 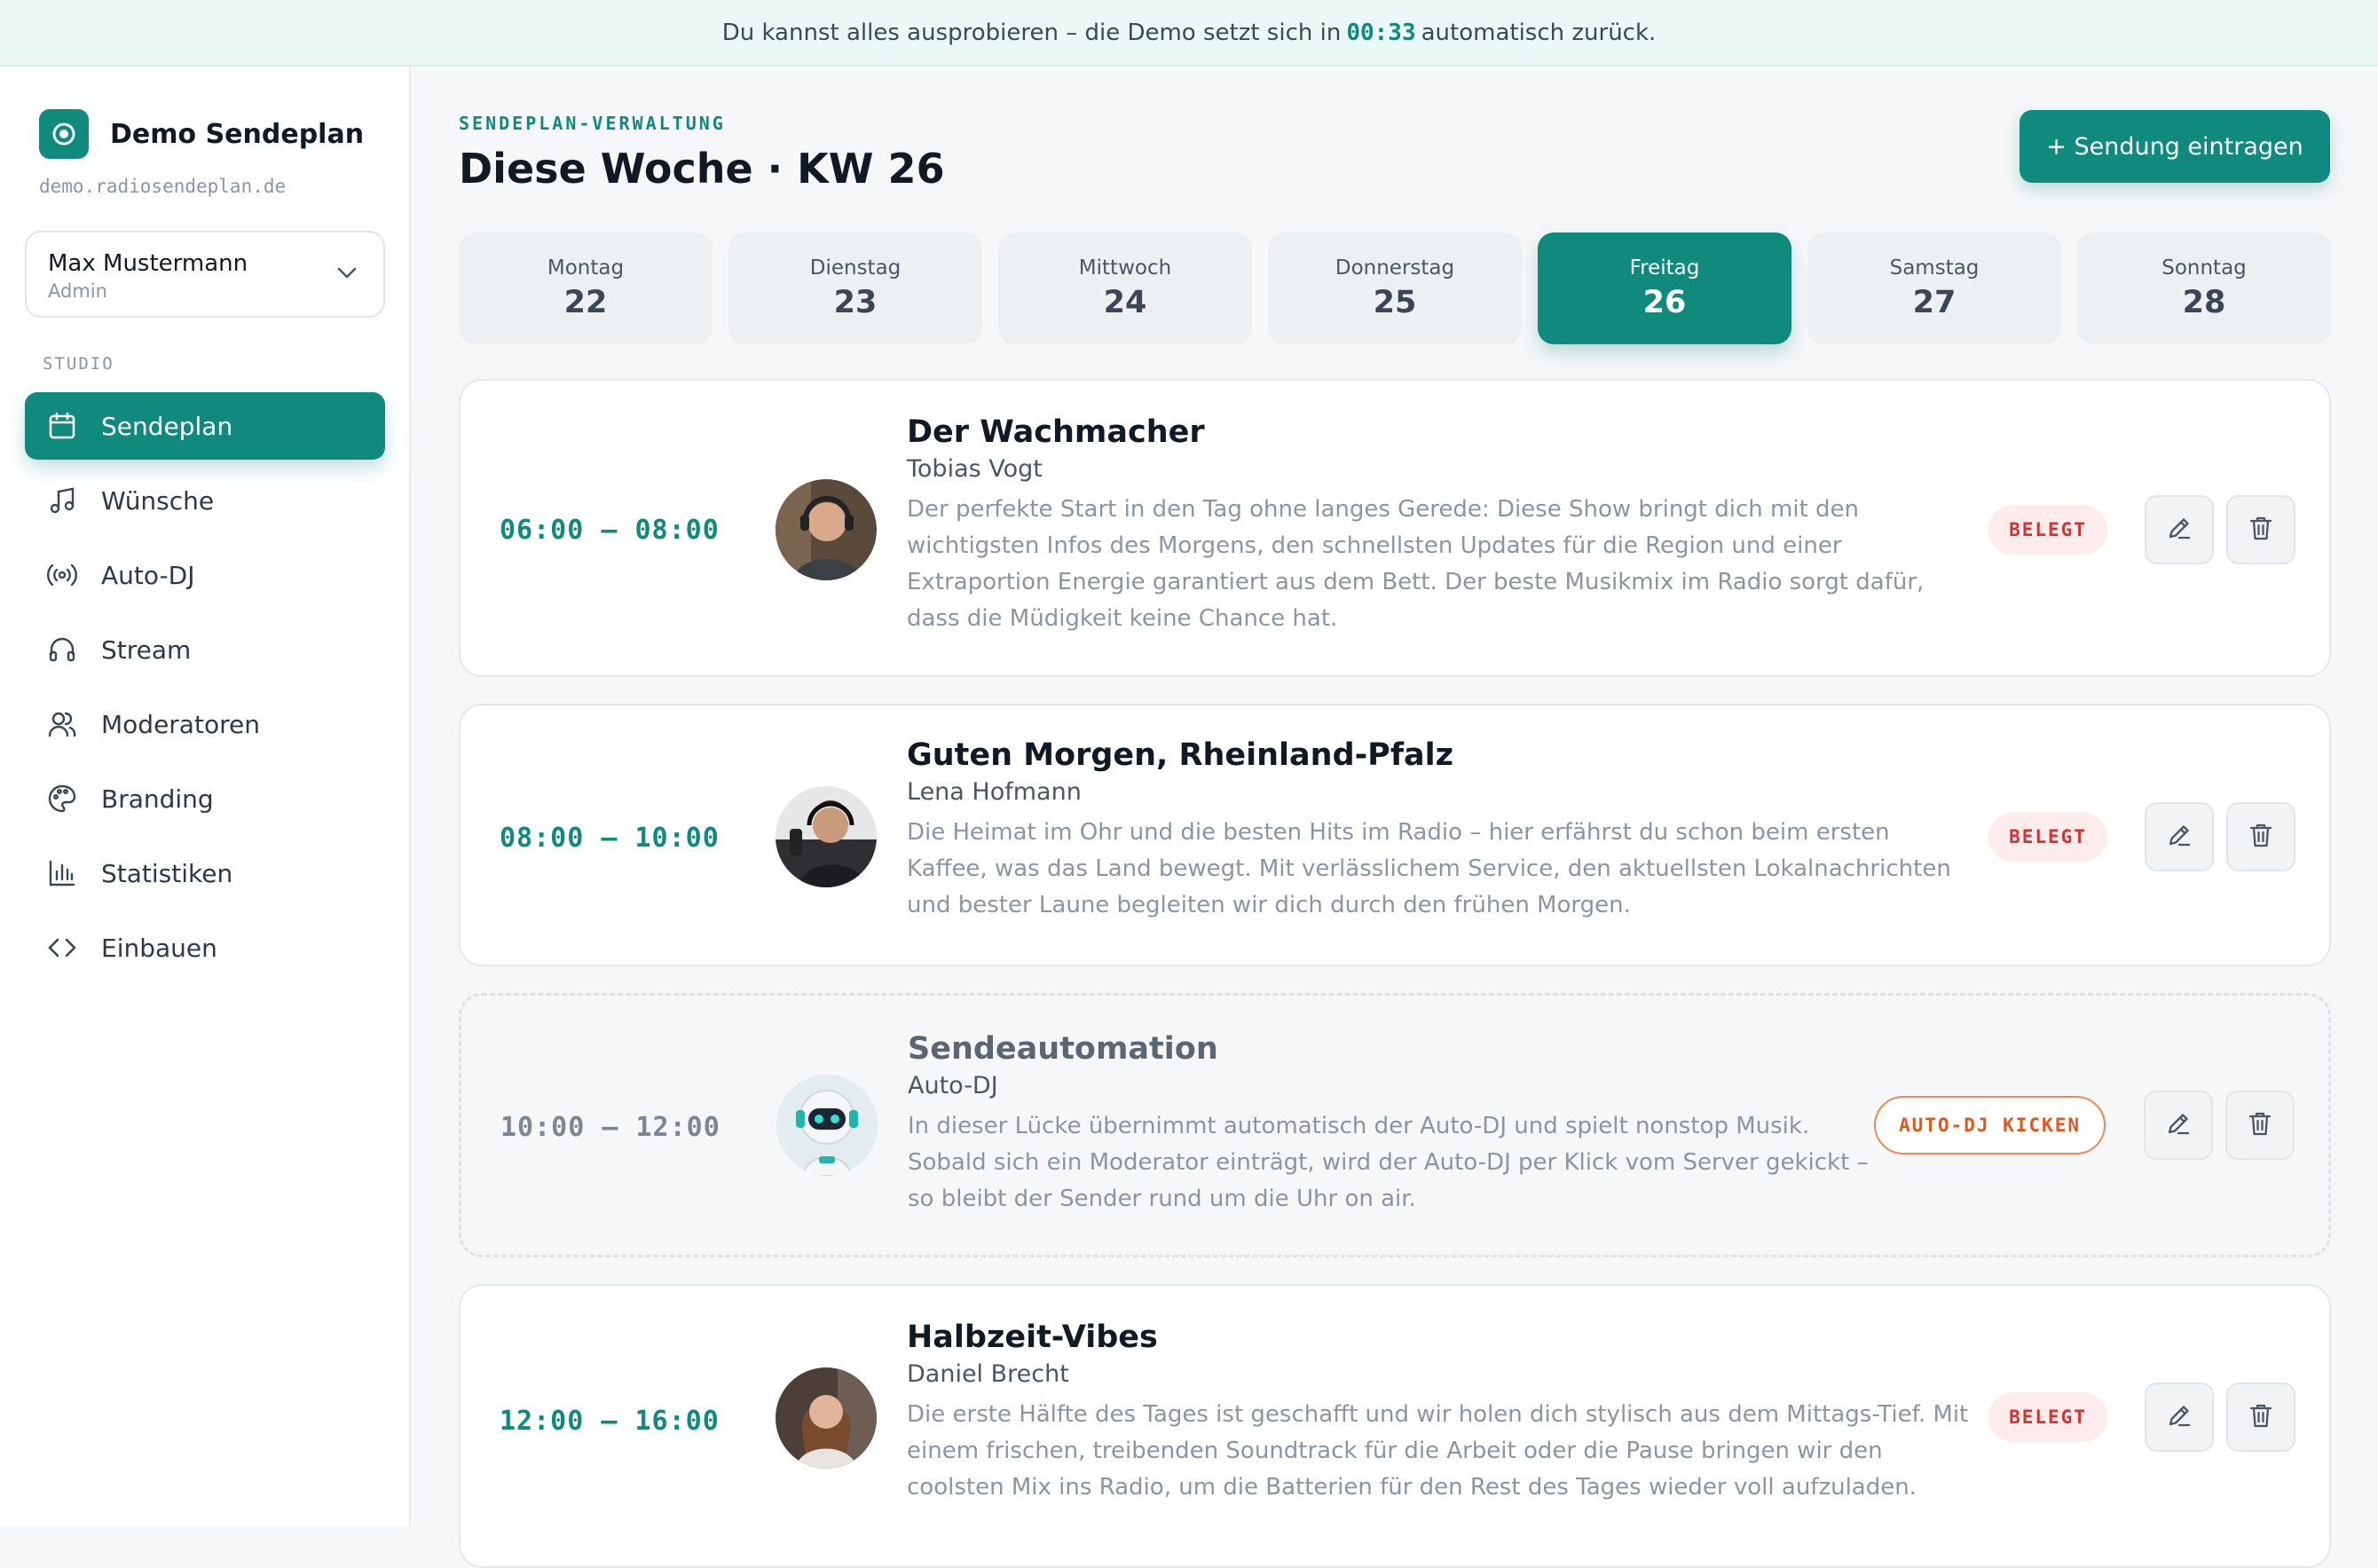 I want to click on bar-chart-icon, so click(x=62, y=873).